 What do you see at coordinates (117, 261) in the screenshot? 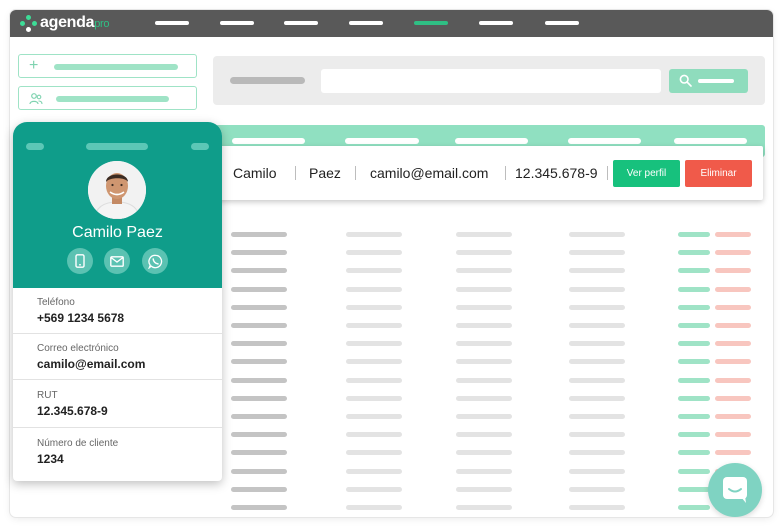
I see `mail-icon` at bounding box center [117, 261].